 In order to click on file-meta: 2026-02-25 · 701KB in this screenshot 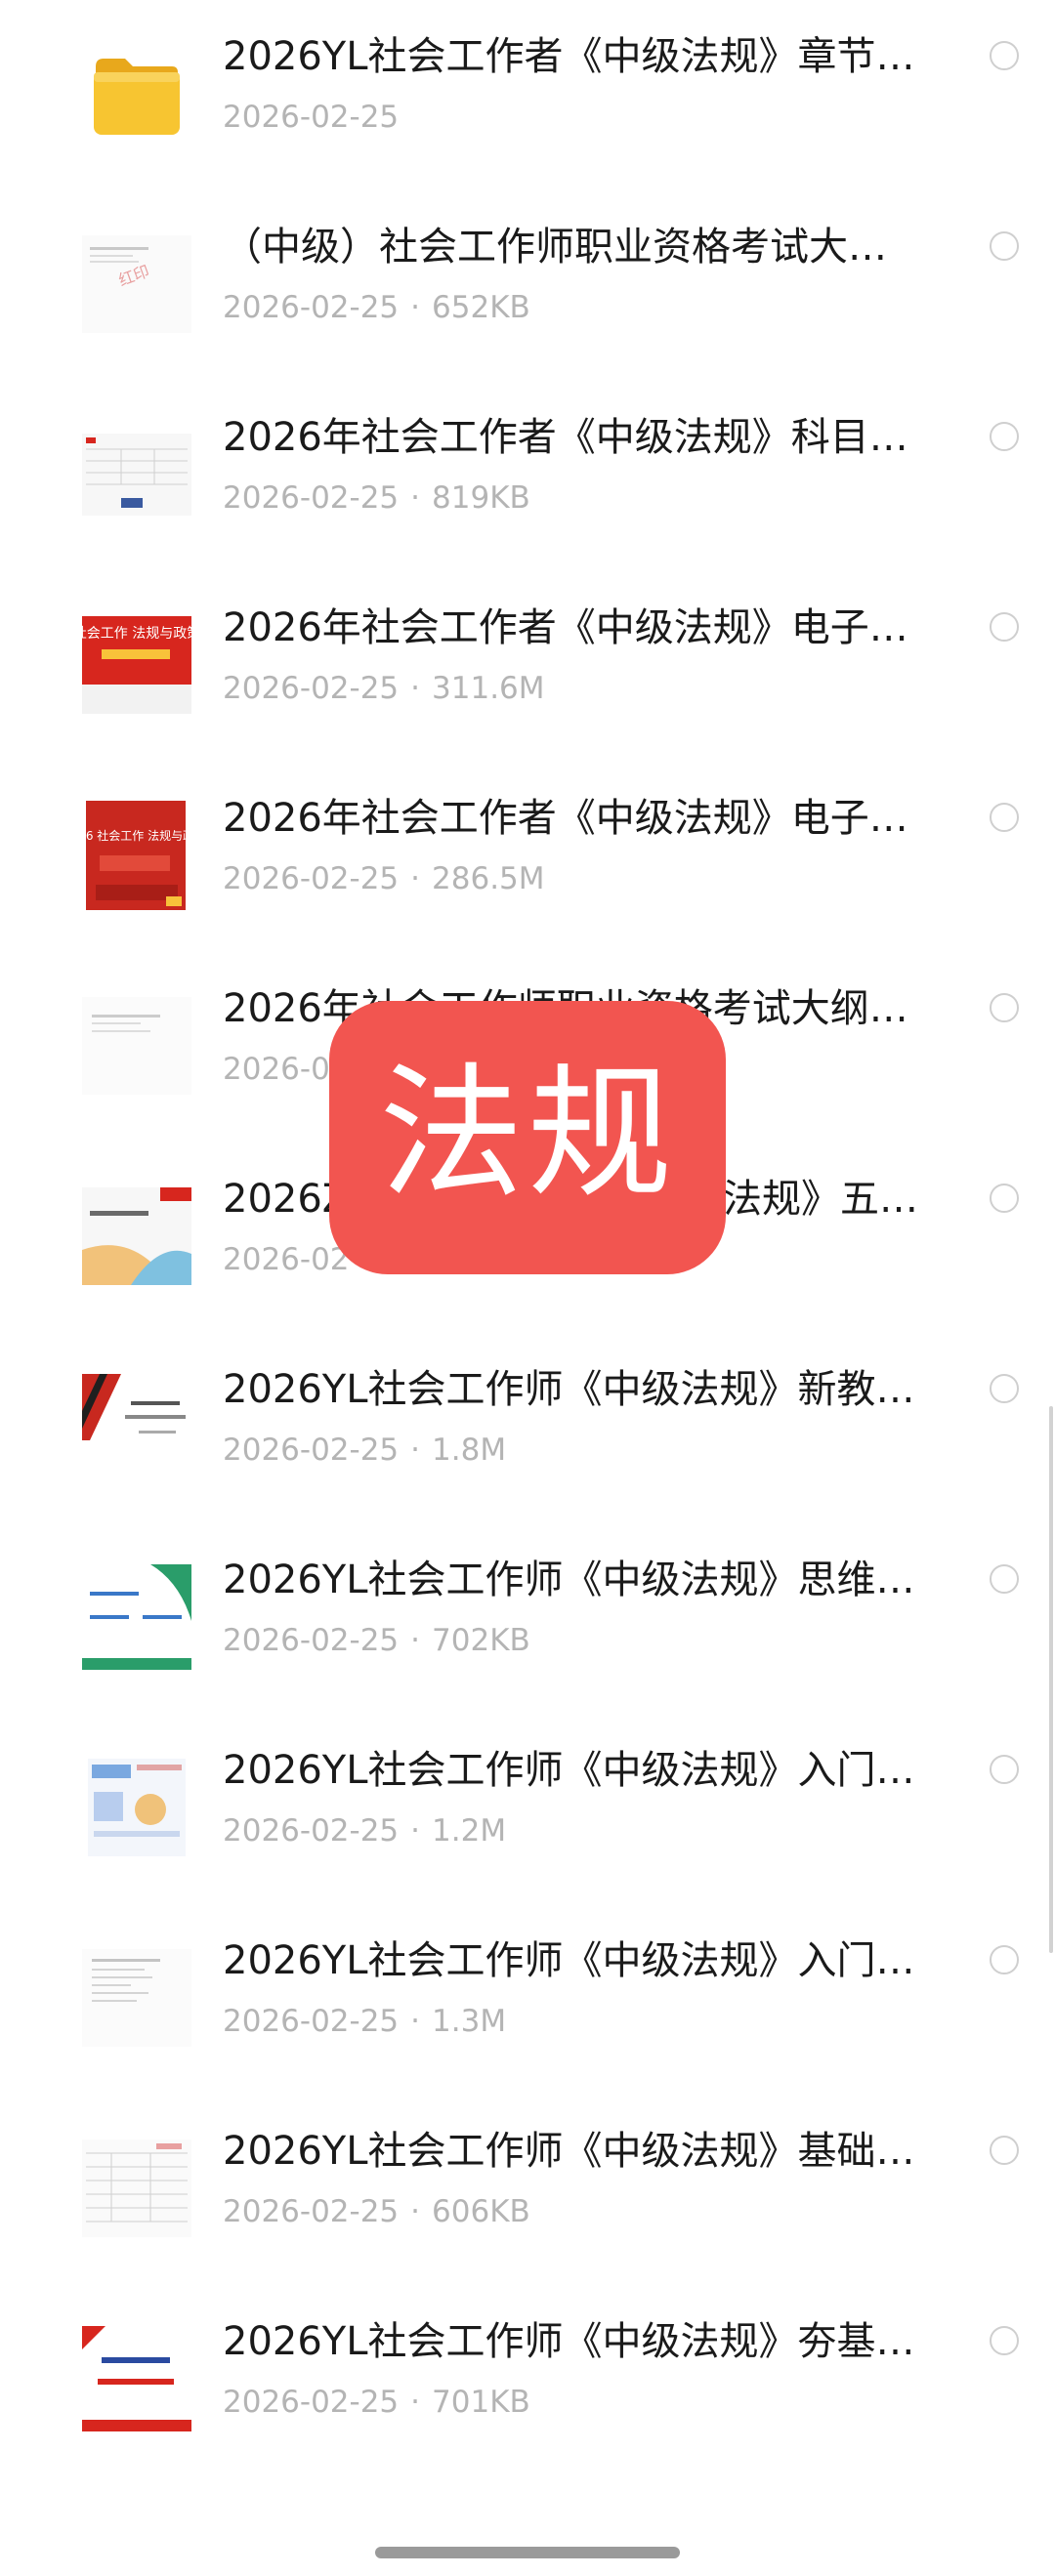, I will do `click(376, 2402)`.